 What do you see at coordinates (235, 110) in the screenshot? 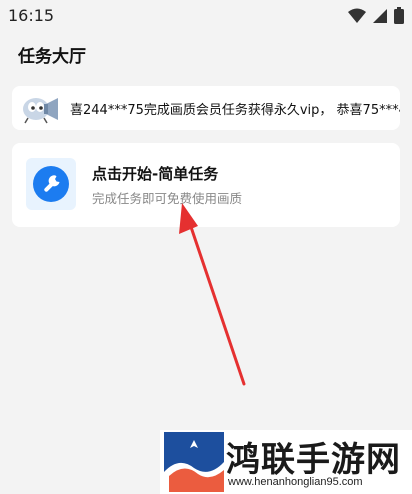
I see `announcement-text: 喜244***75完成画质会员任务获得永久vip， 恭喜75***41完成` at bounding box center [235, 110].